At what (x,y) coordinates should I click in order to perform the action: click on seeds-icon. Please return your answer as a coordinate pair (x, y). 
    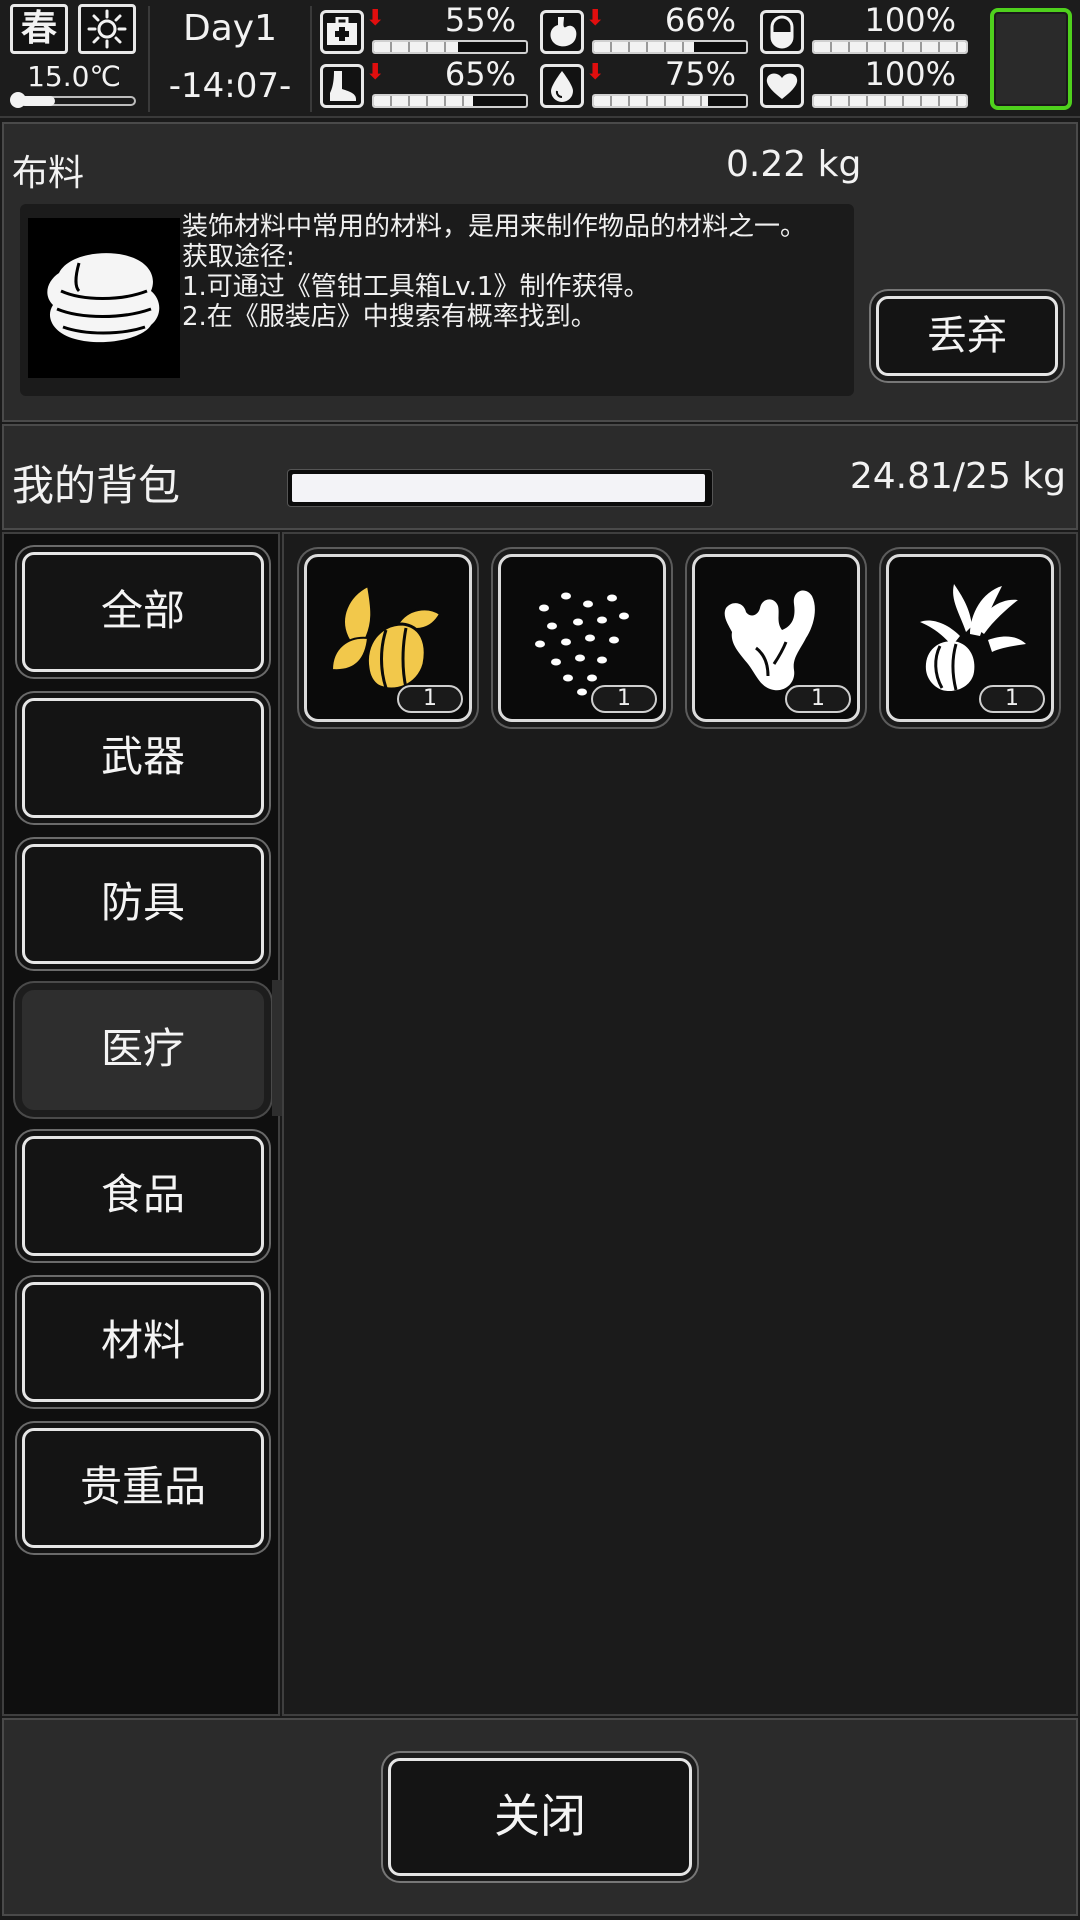
    Looking at the image, I should click on (582, 644).